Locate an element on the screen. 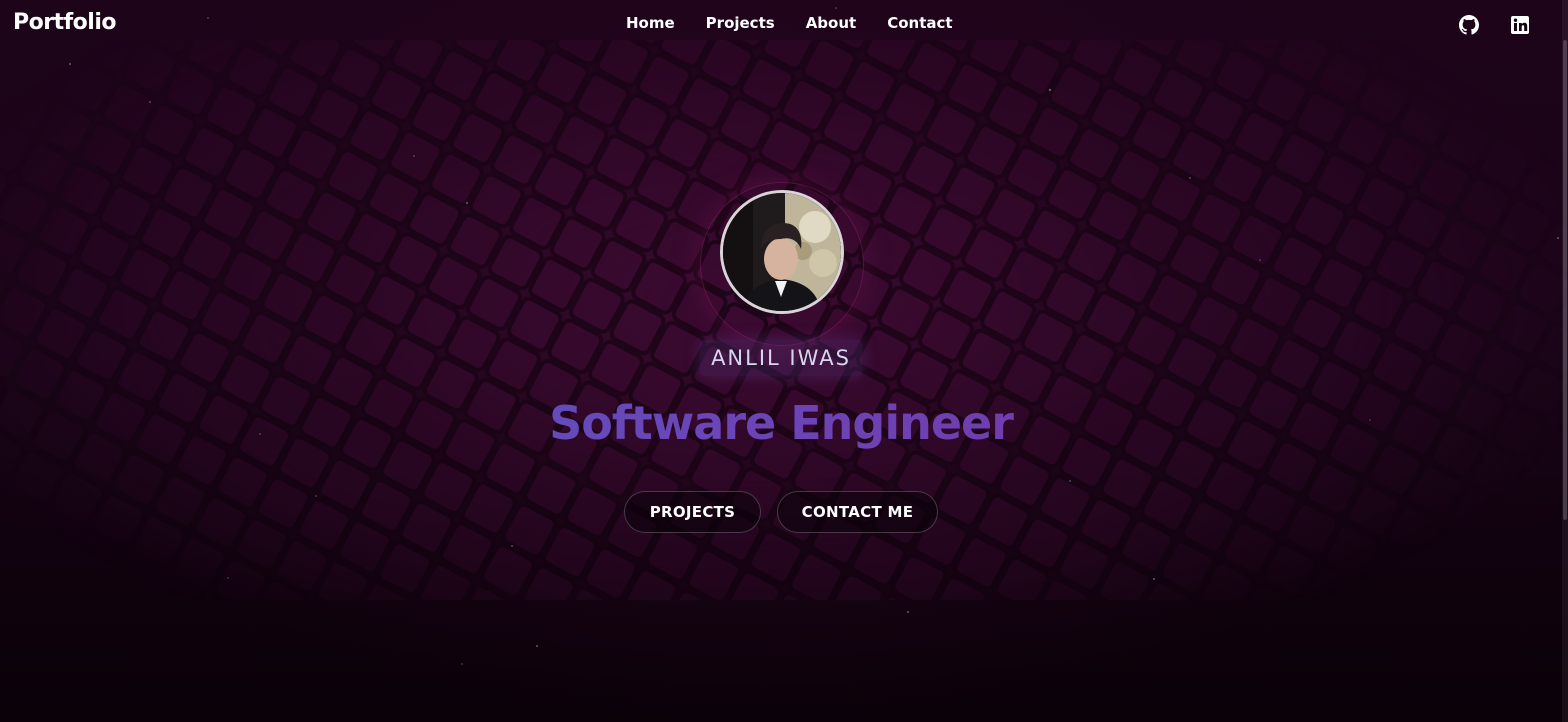 The image size is (1568, 722). hero-name: ANLIL IWAS is located at coordinates (781, 358).